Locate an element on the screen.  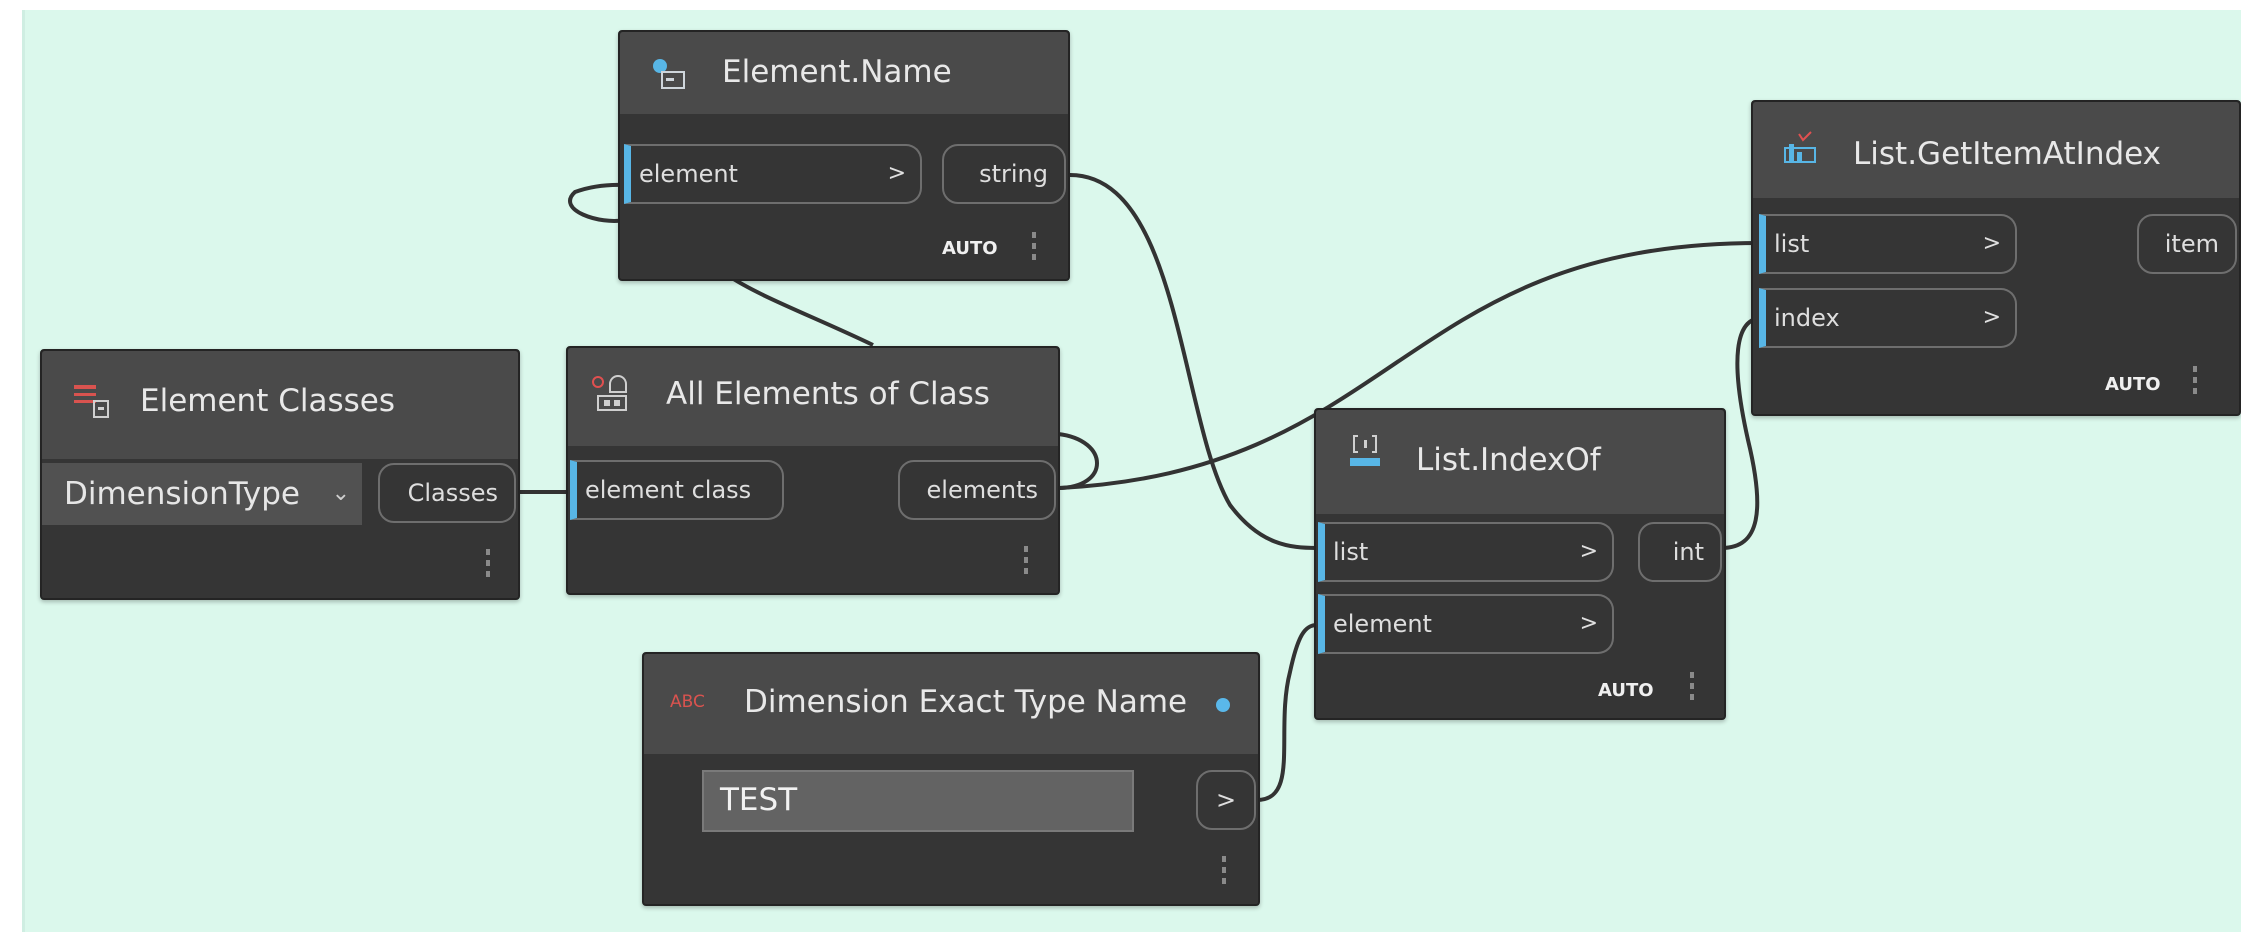
node-title: Element Classes is located at coordinates (267, 401).